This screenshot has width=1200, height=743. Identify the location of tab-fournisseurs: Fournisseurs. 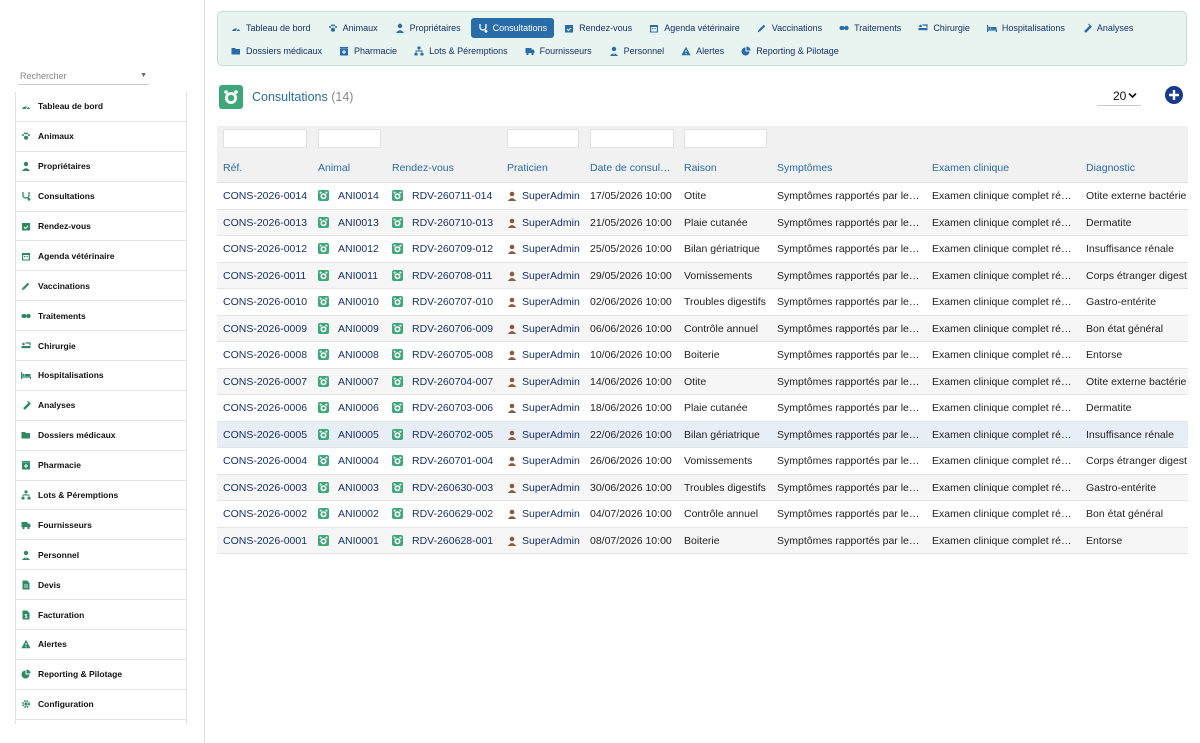
(558, 51).